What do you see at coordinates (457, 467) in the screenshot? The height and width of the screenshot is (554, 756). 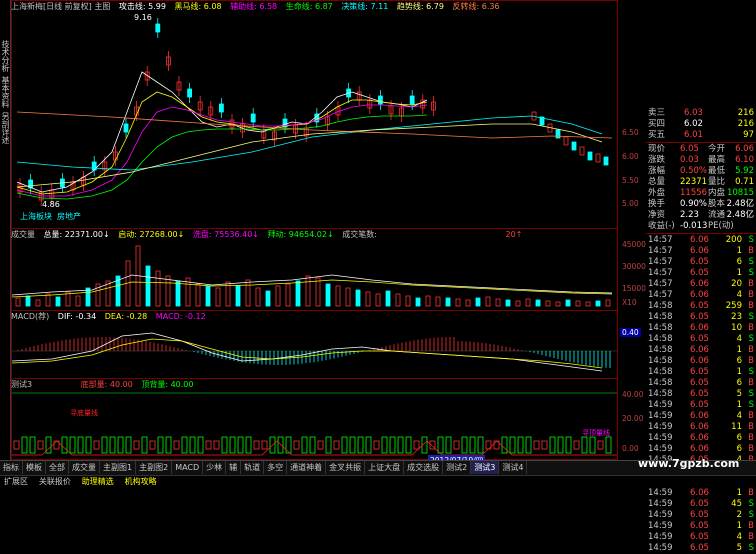 I see `indicator-tab: 测试2` at bounding box center [457, 467].